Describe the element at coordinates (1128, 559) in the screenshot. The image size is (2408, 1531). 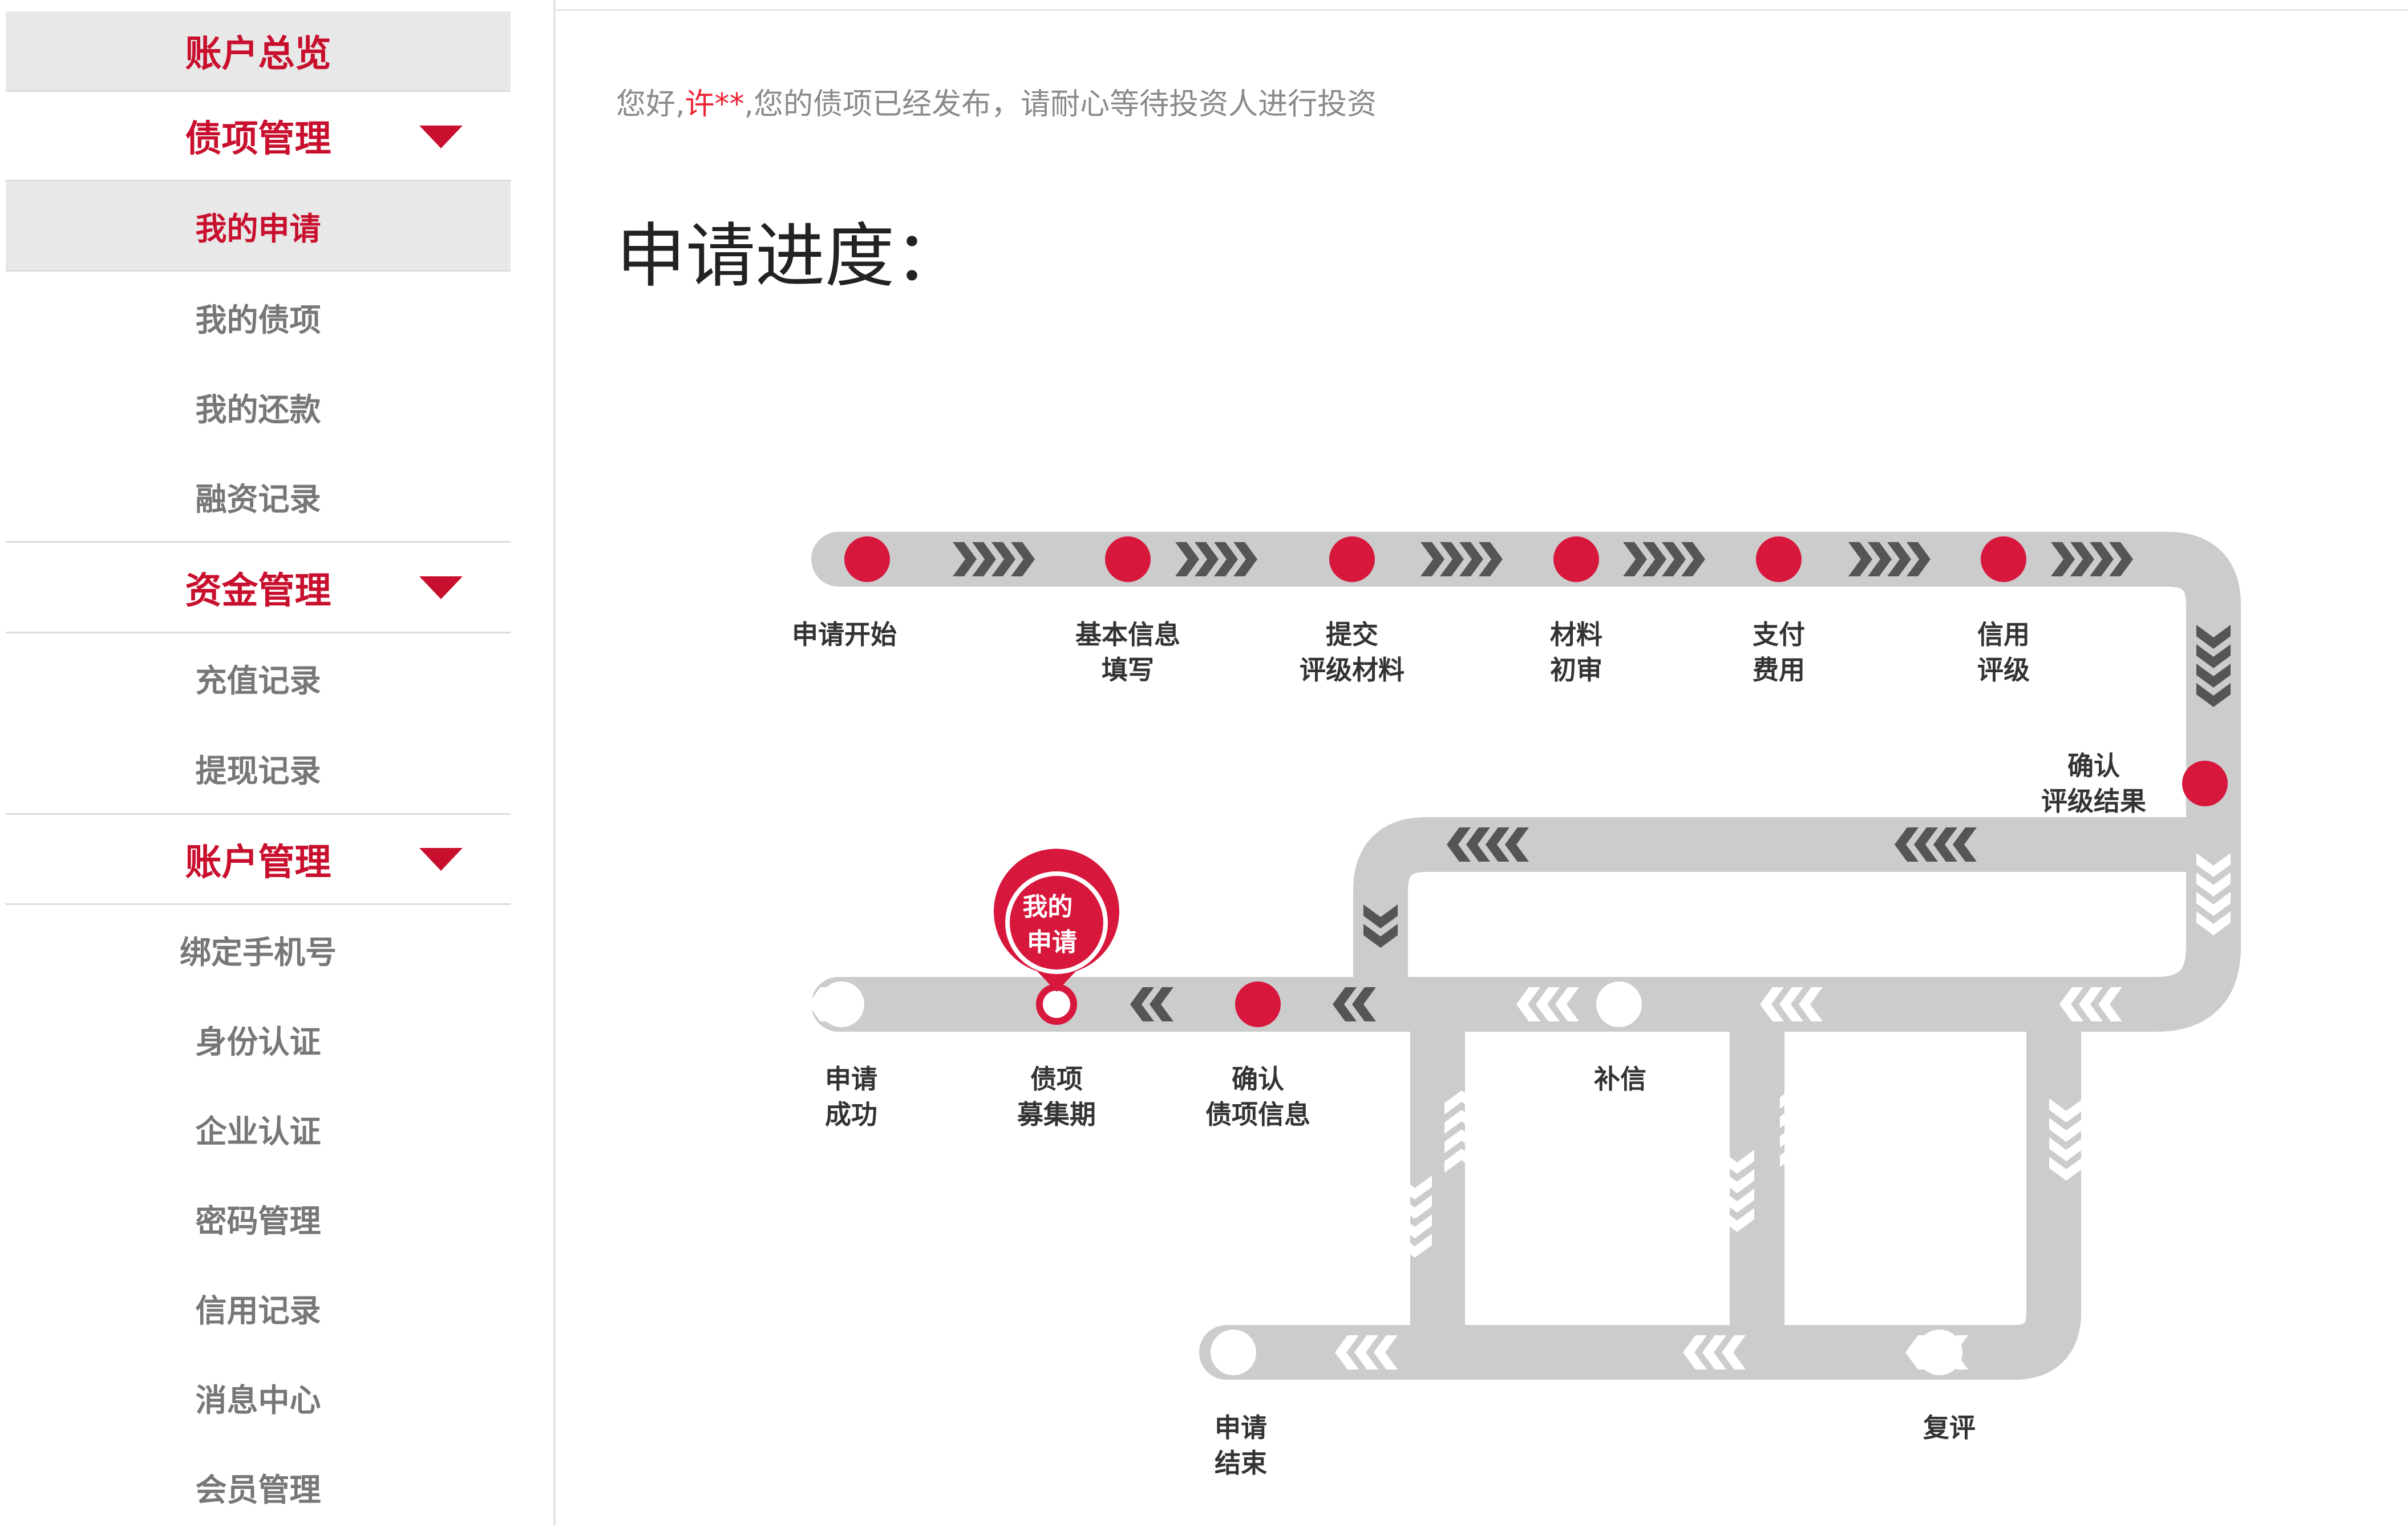
I see `node-basic-info` at that location.